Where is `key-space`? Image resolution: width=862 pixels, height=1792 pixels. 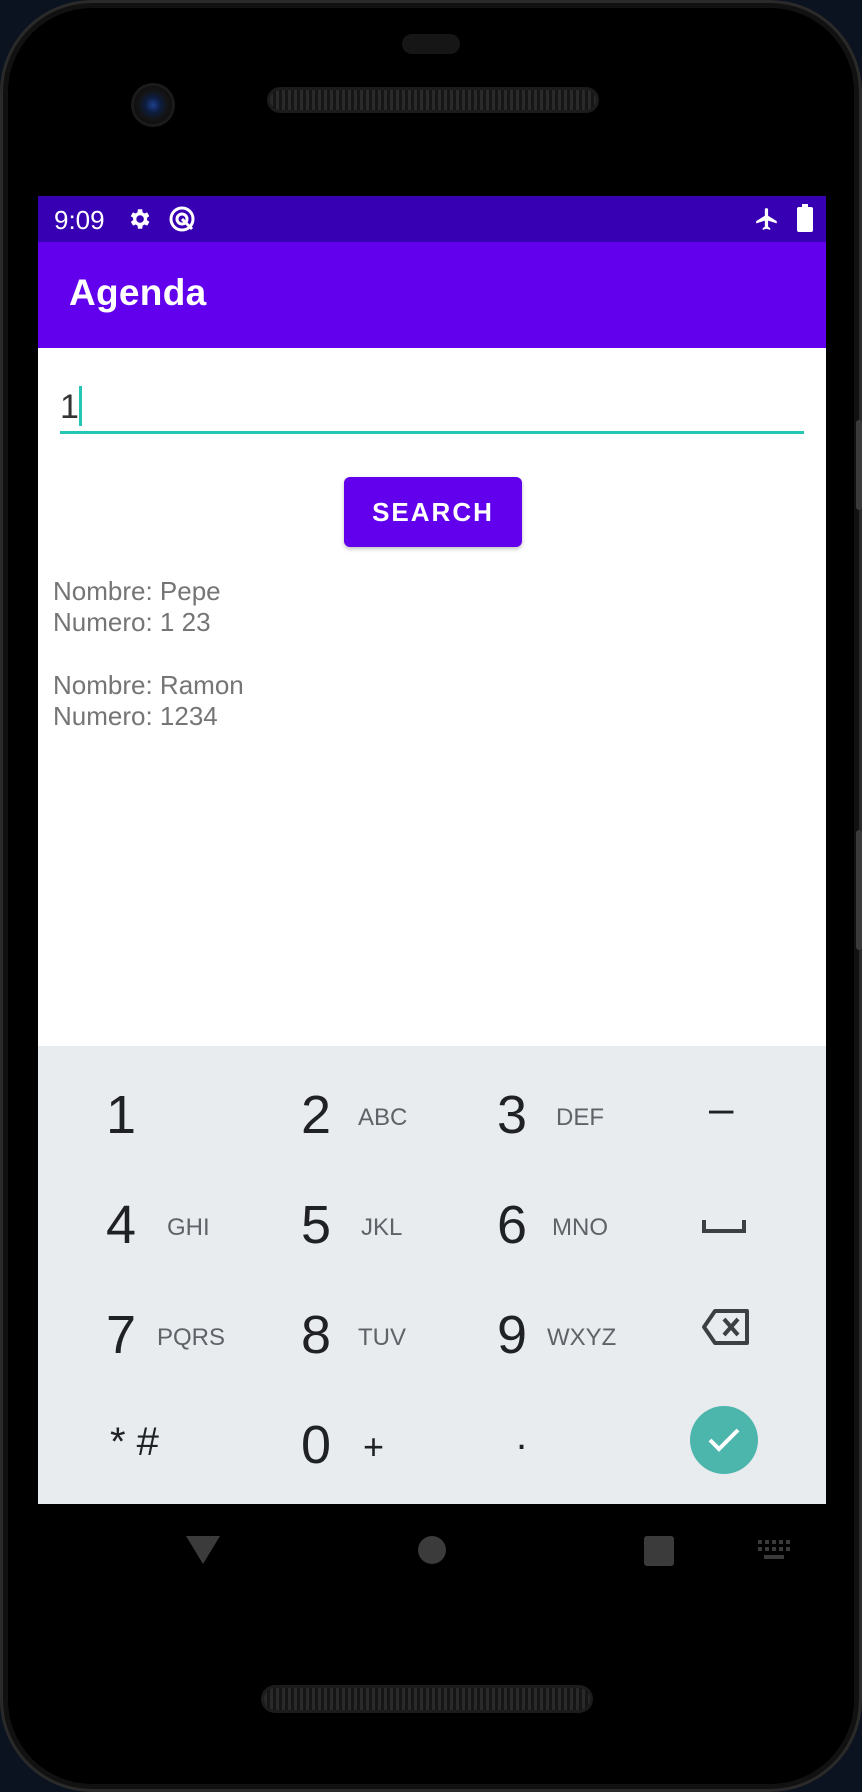
key-space is located at coordinates (727, 1211).